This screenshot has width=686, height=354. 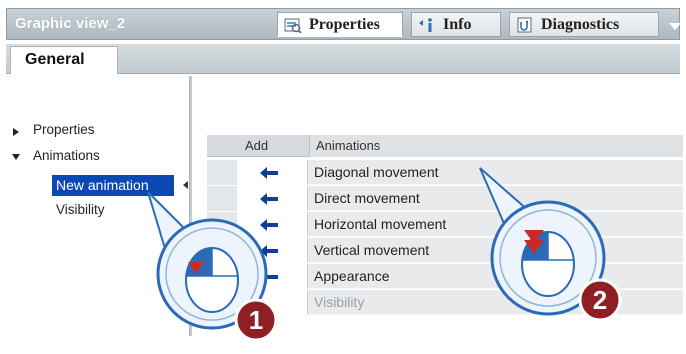 I want to click on window-title: Graphic view_2, so click(x=70, y=23).